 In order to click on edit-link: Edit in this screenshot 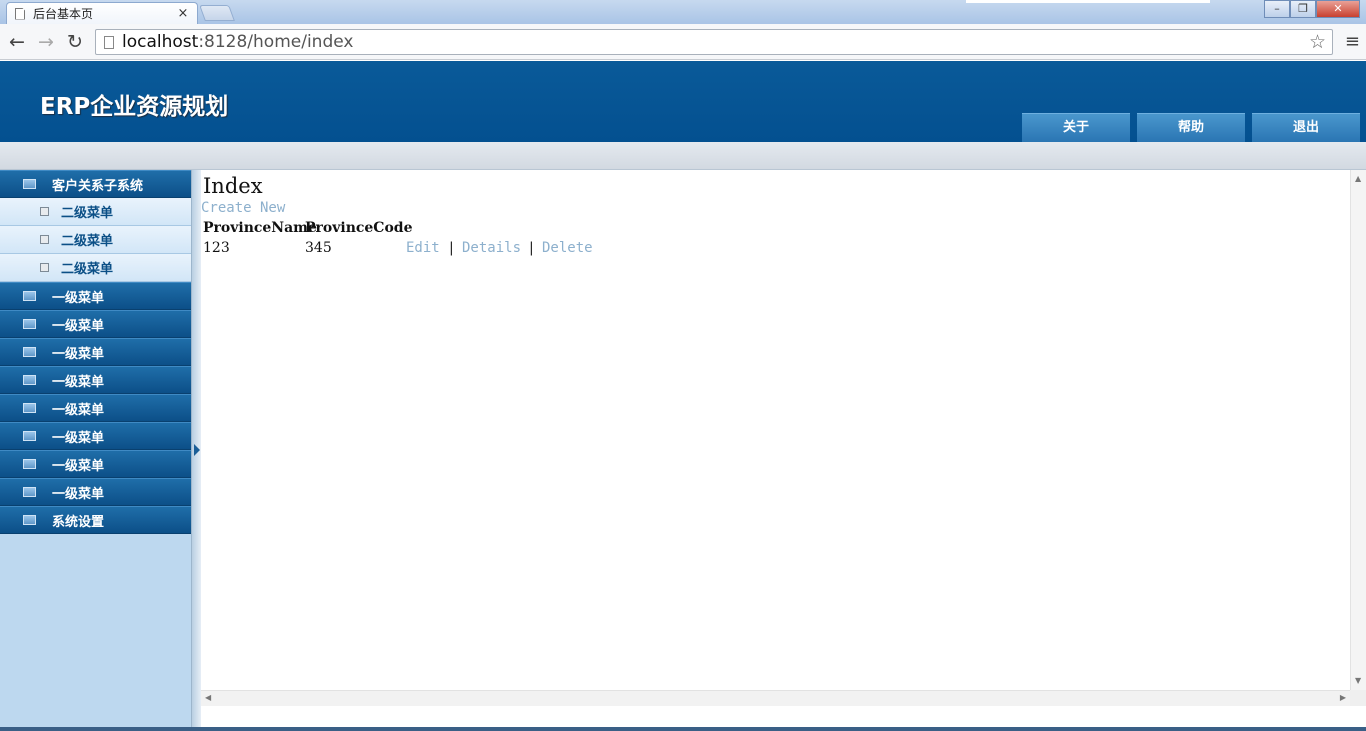, I will do `click(423, 248)`.